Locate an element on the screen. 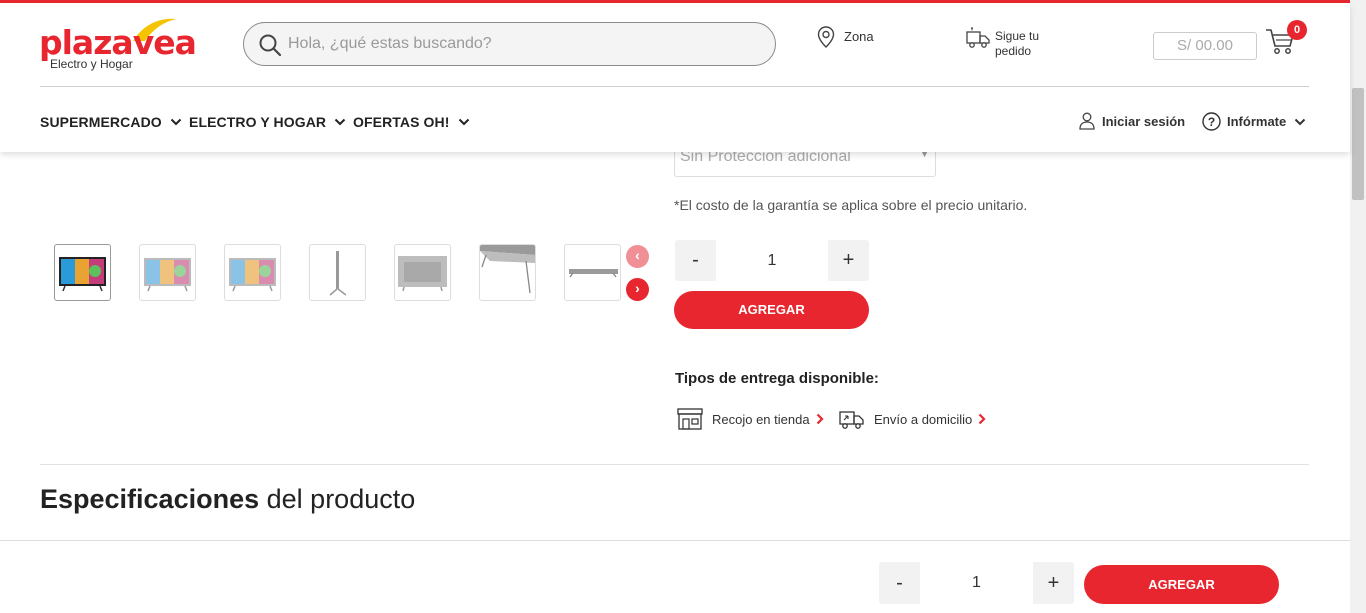  search-bar is located at coordinates (509, 44).